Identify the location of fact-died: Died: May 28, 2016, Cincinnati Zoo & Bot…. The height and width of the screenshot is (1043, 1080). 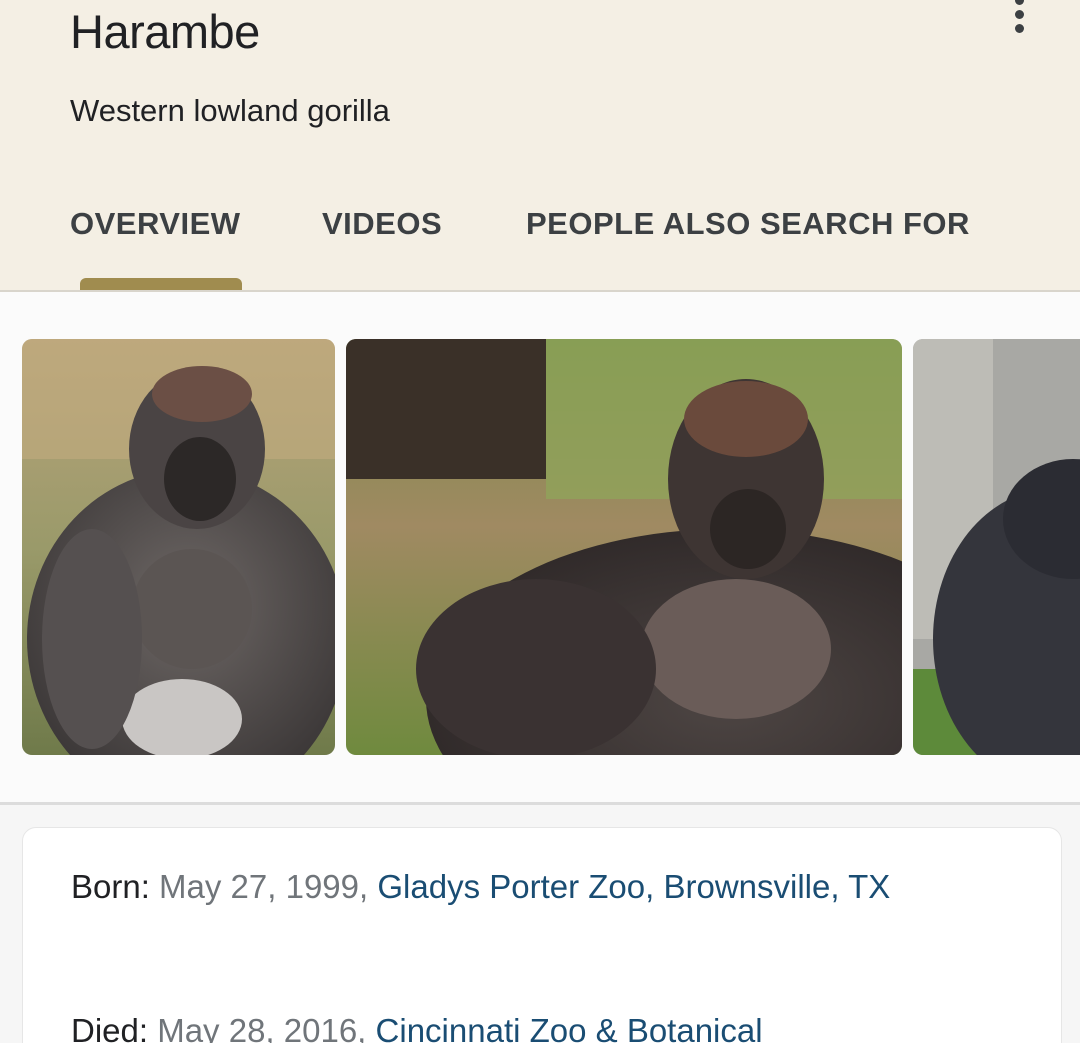
(551, 1022).